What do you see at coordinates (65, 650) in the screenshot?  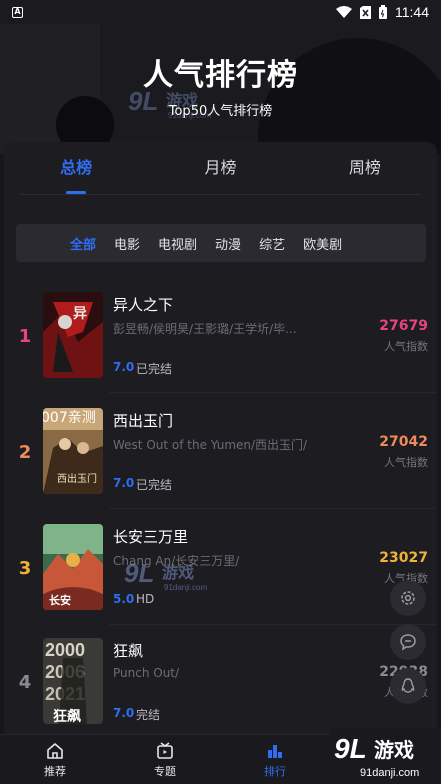 I see `svg-text: 2000` at bounding box center [65, 650].